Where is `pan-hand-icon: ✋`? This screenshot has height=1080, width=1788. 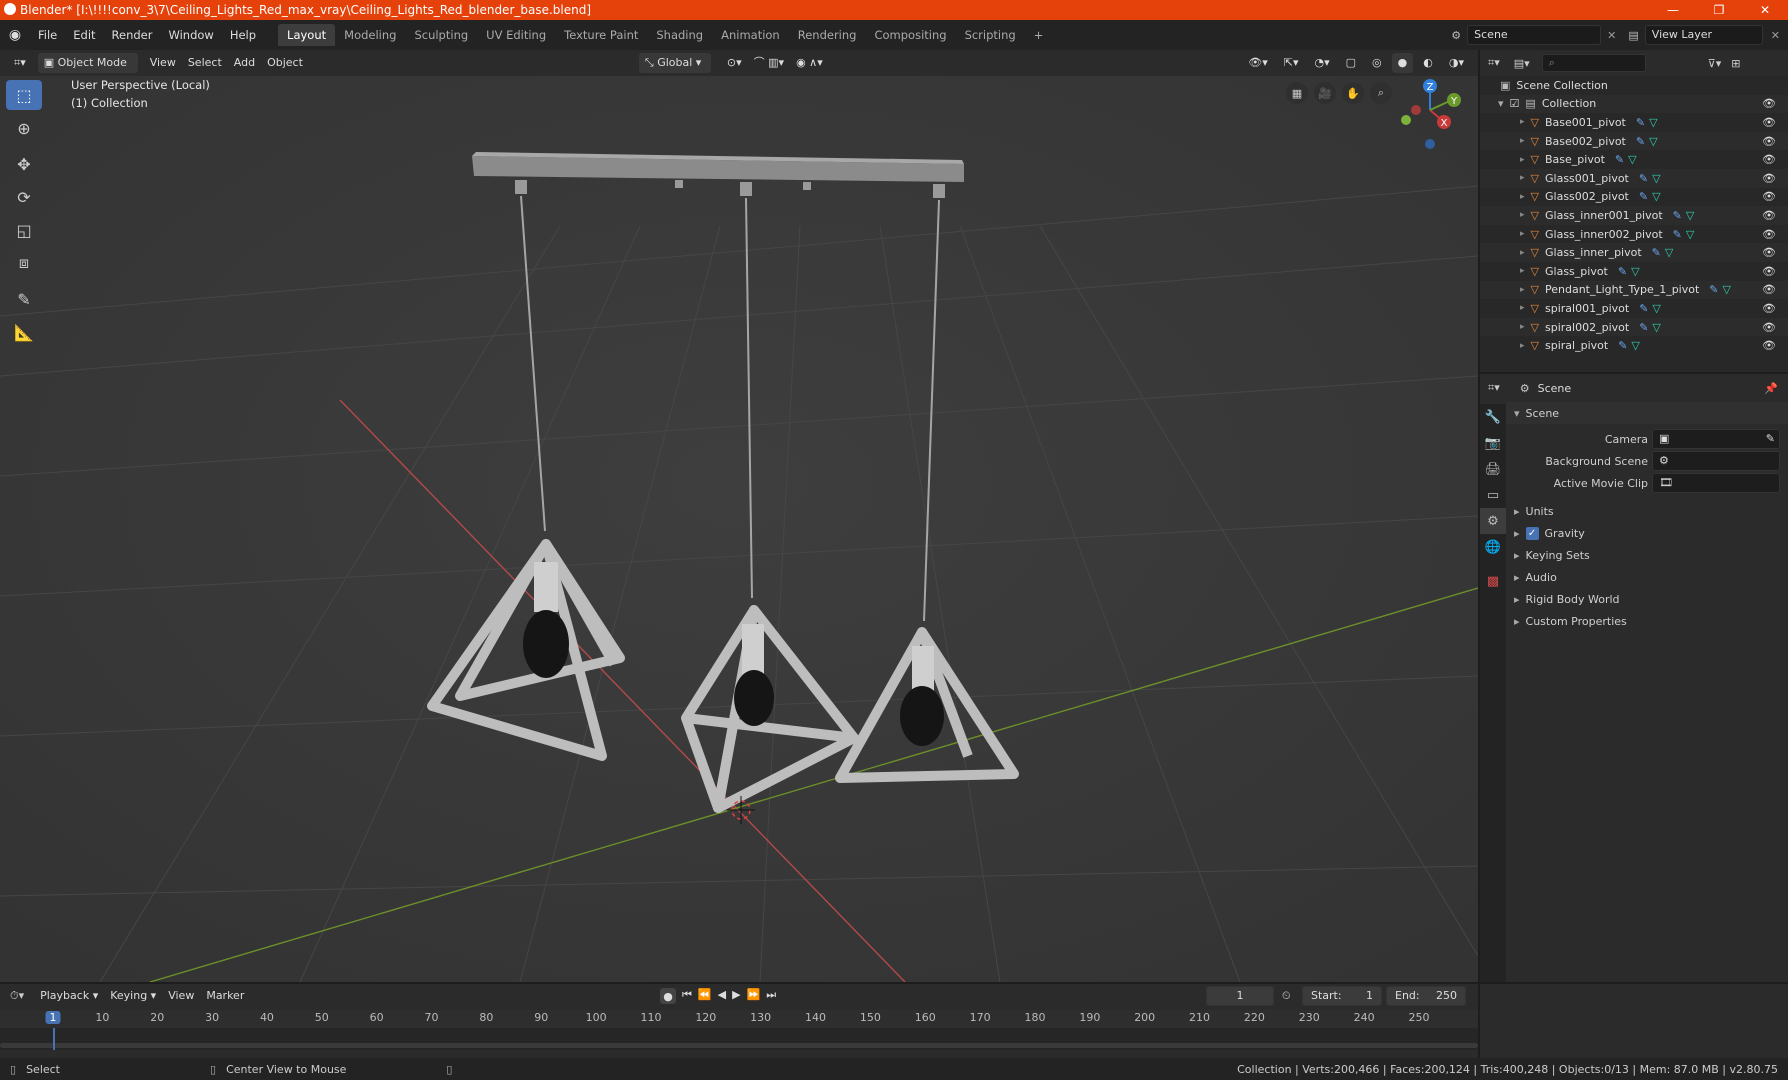
pan-hand-icon: ✋ is located at coordinates (1353, 93).